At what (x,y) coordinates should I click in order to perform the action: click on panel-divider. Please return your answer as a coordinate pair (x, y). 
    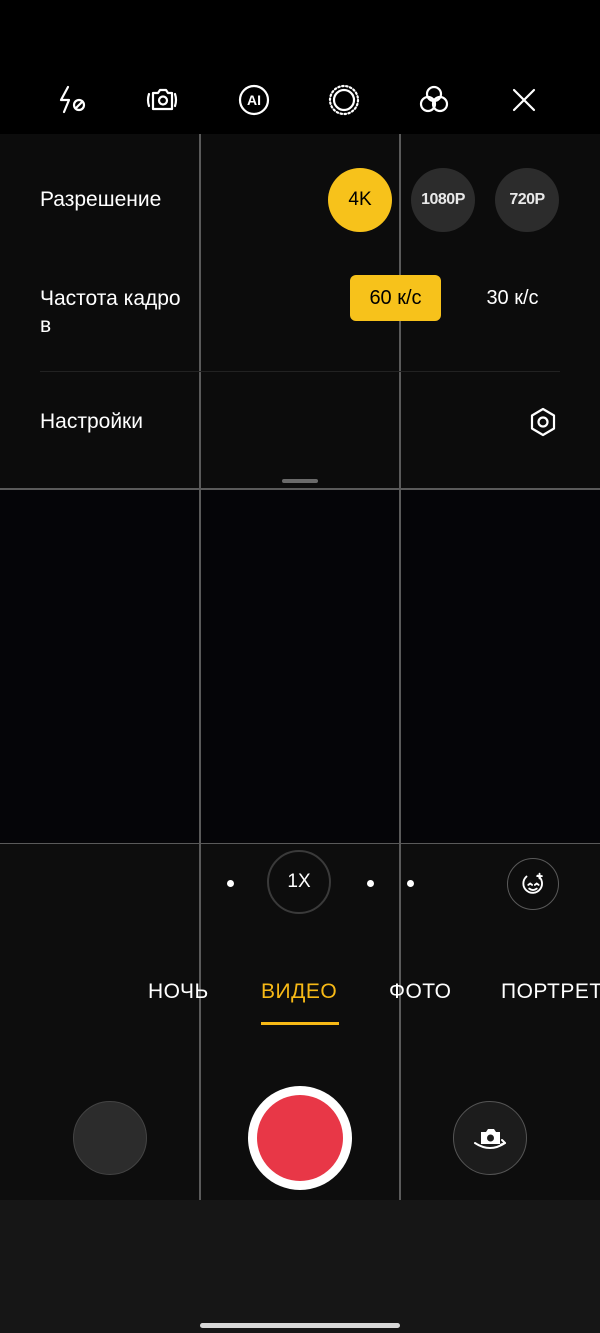
    Looking at the image, I should click on (300, 371).